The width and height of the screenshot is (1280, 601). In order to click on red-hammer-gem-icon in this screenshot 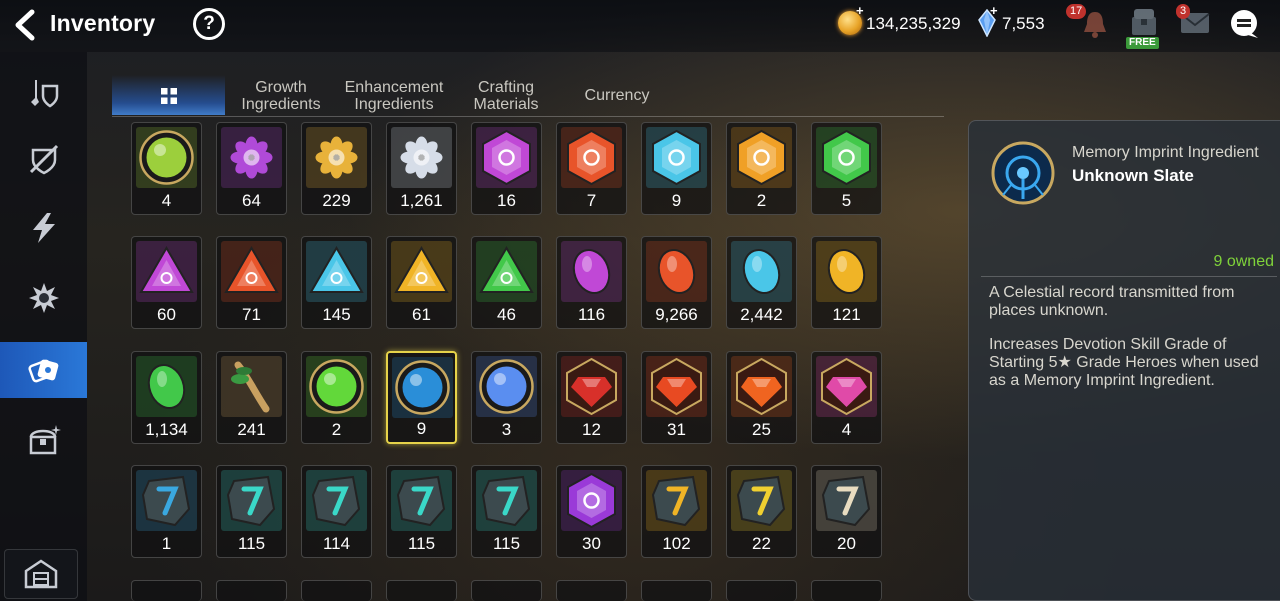, I will do `click(676, 386)`.